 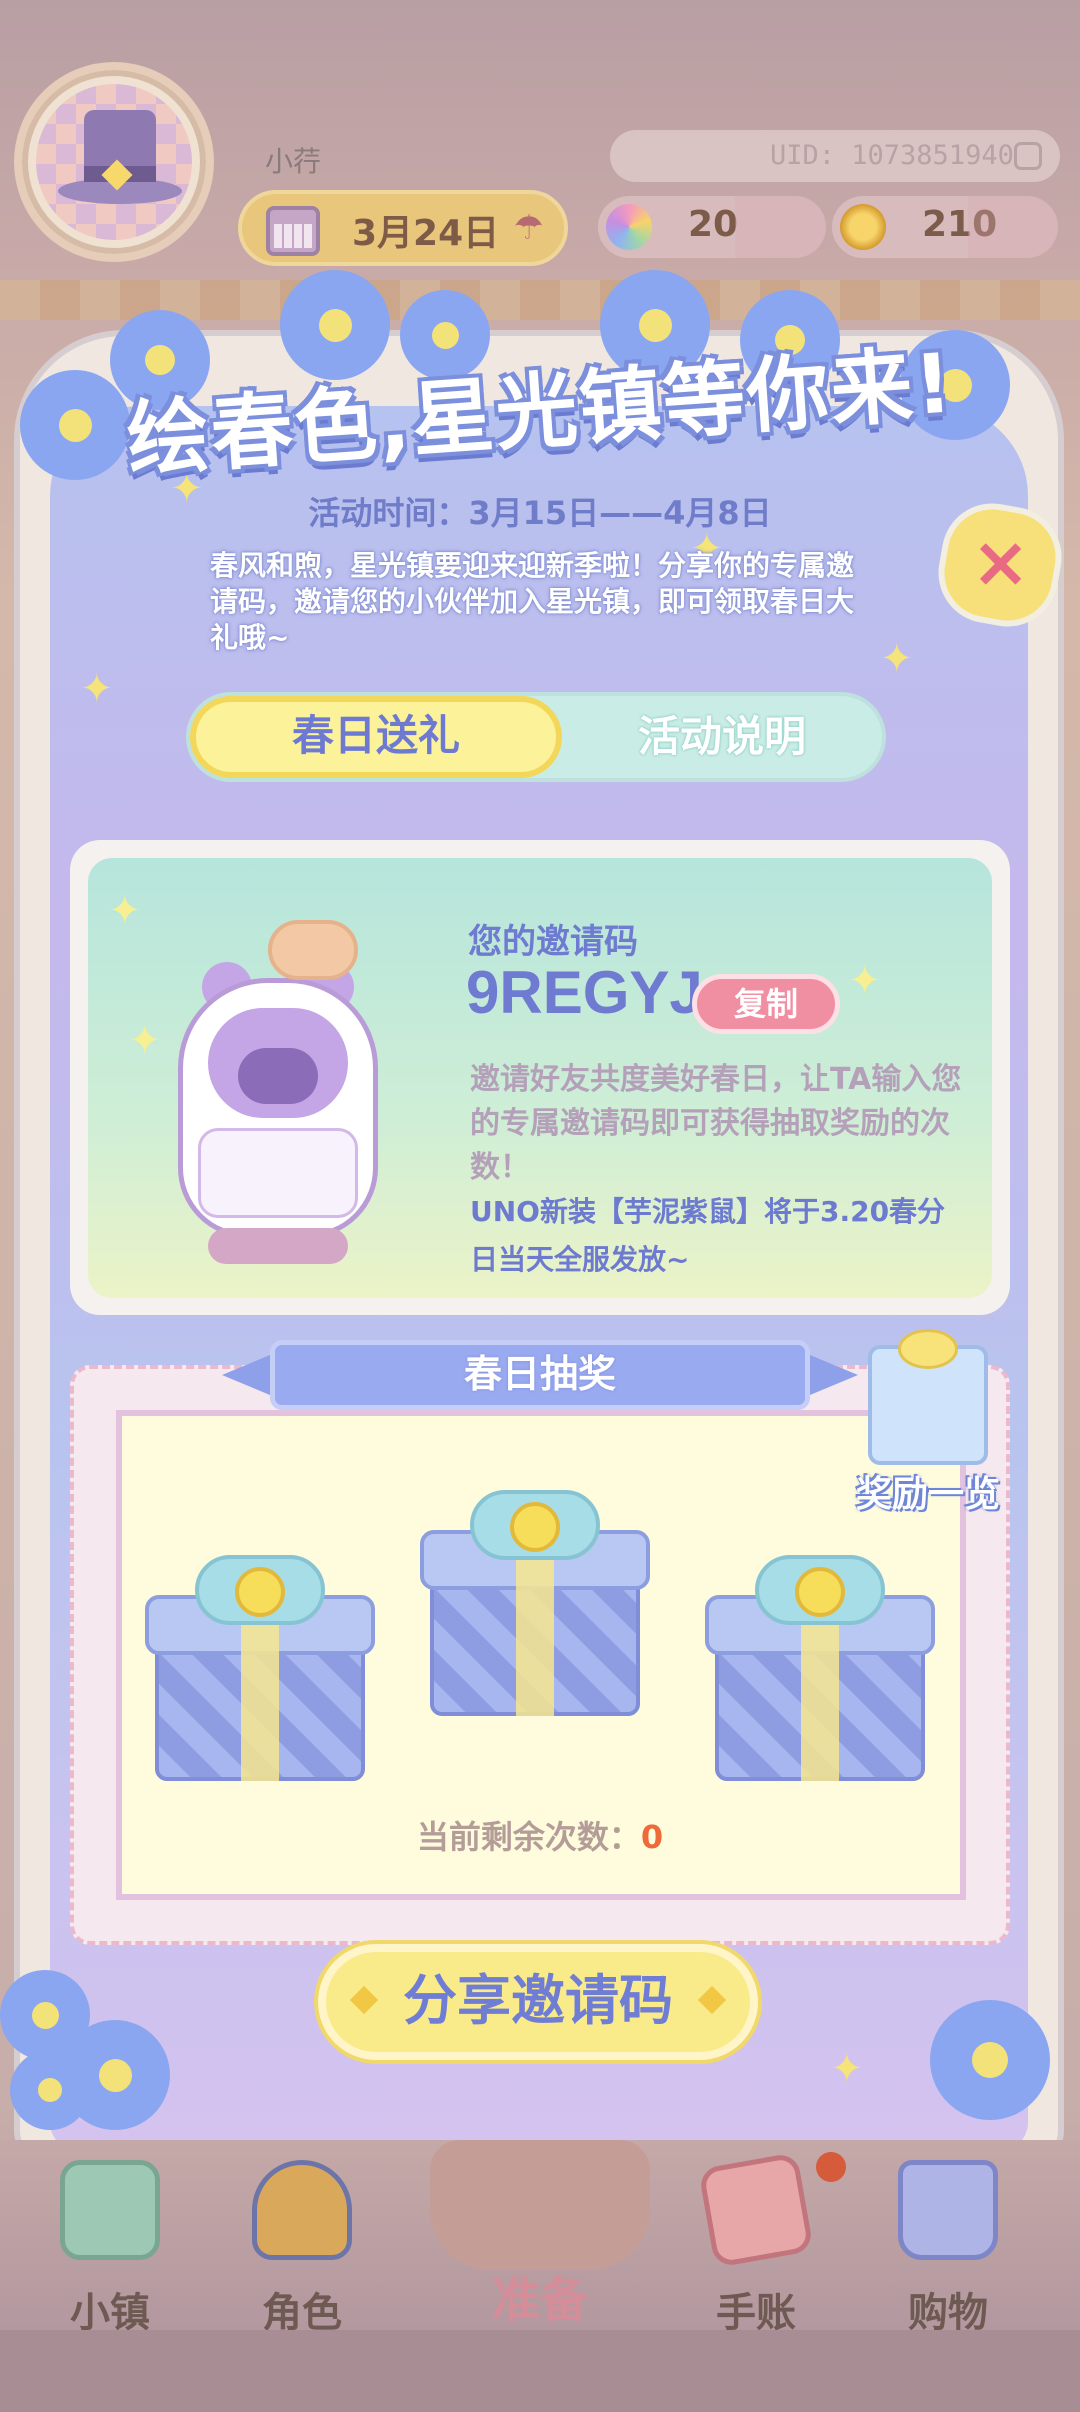 What do you see at coordinates (831, 2167) in the screenshot?
I see `notification-dot` at bounding box center [831, 2167].